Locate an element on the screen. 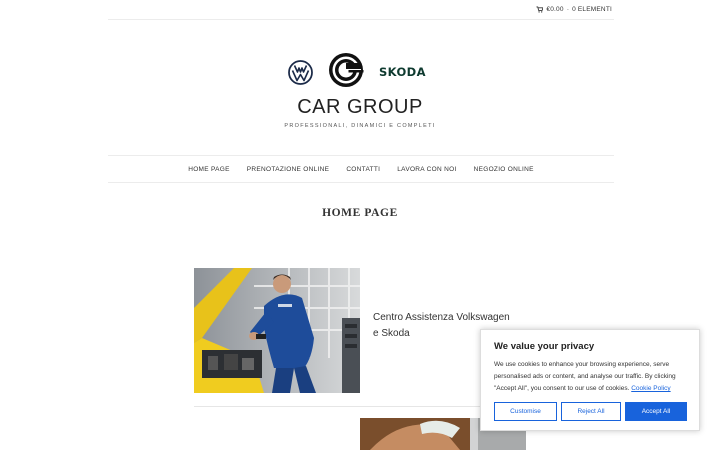  mechanic-photo is located at coordinates (277, 330).